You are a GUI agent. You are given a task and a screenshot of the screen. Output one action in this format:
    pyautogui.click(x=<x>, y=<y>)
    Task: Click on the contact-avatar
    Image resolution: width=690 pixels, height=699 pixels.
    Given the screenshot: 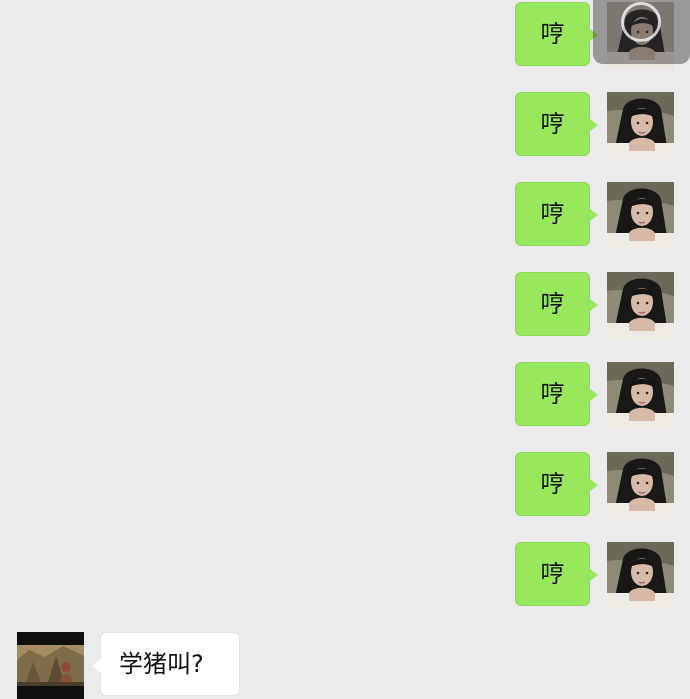 What is the action you would take?
    pyautogui.click(x=50, y=665)
    